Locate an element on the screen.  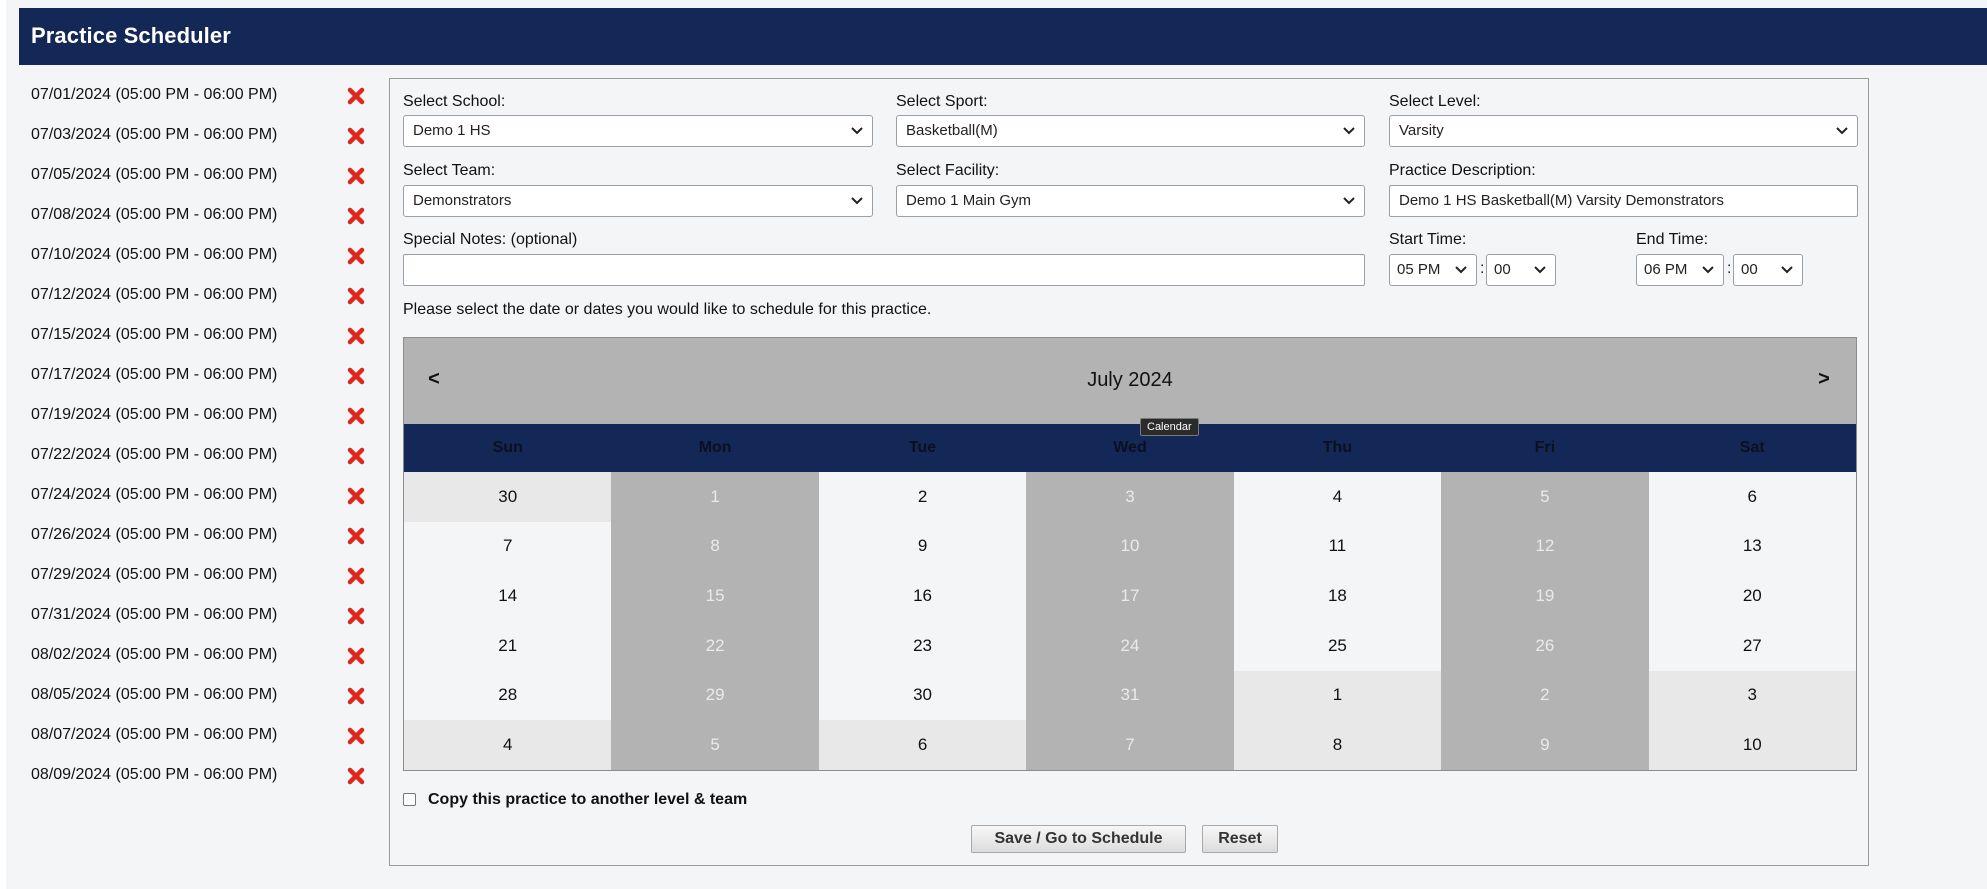
calendar-day: 9 is located at coordinates (922, 546).